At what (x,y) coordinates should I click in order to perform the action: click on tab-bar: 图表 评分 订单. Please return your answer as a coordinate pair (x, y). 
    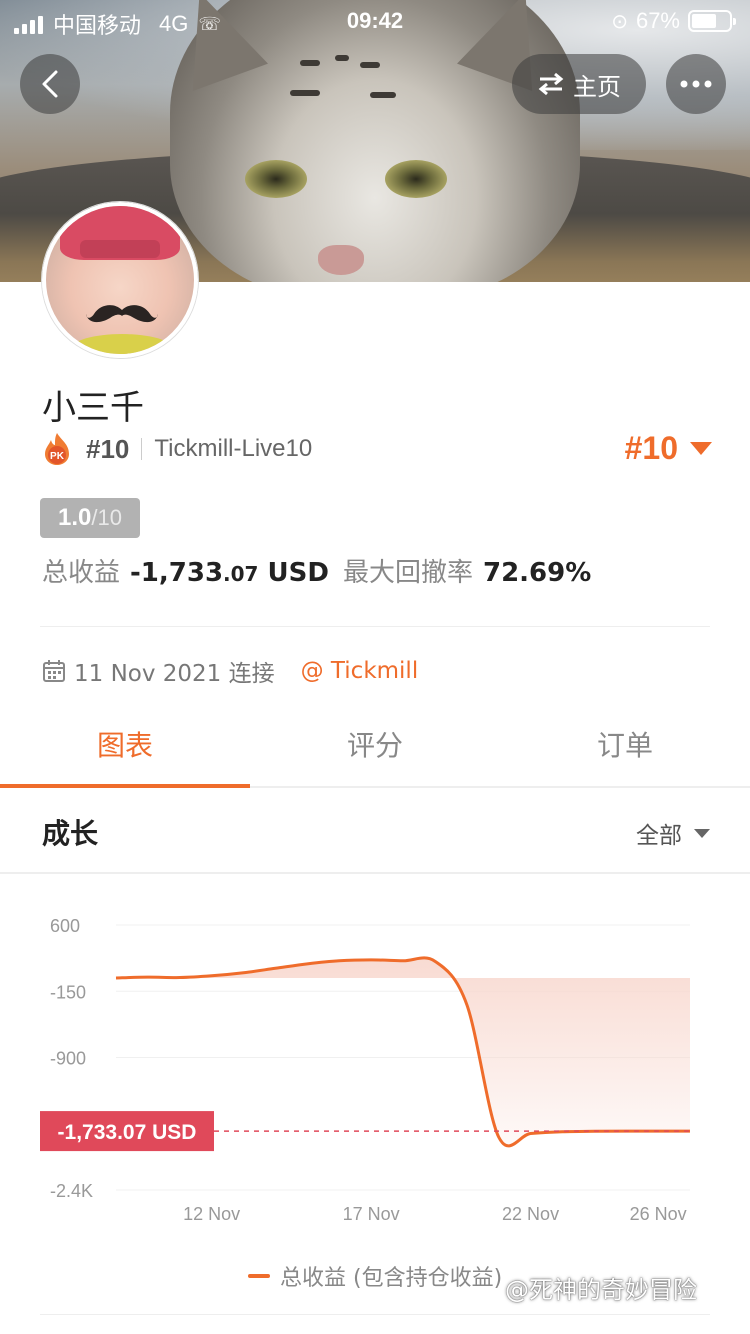
    Looking at the image, I should click on (375, 748).